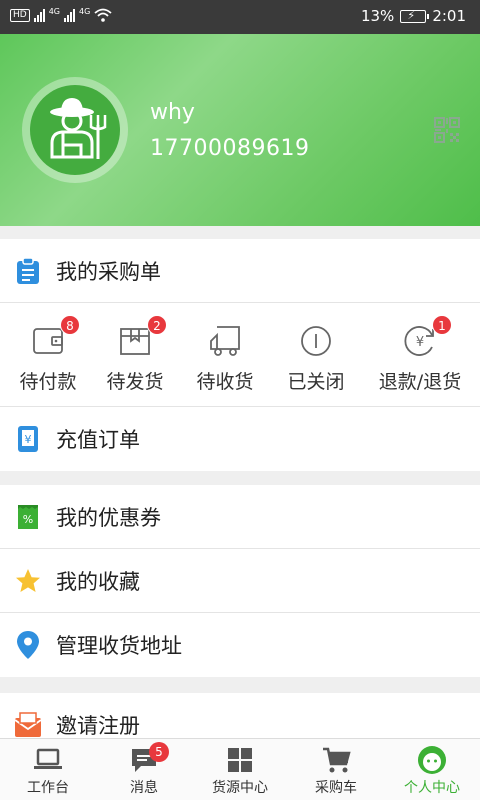 The image size is (480, 800). Describe the element at coordinates (432, 788) in the screenshot. I see `nav-label: 个人中心` at that location.